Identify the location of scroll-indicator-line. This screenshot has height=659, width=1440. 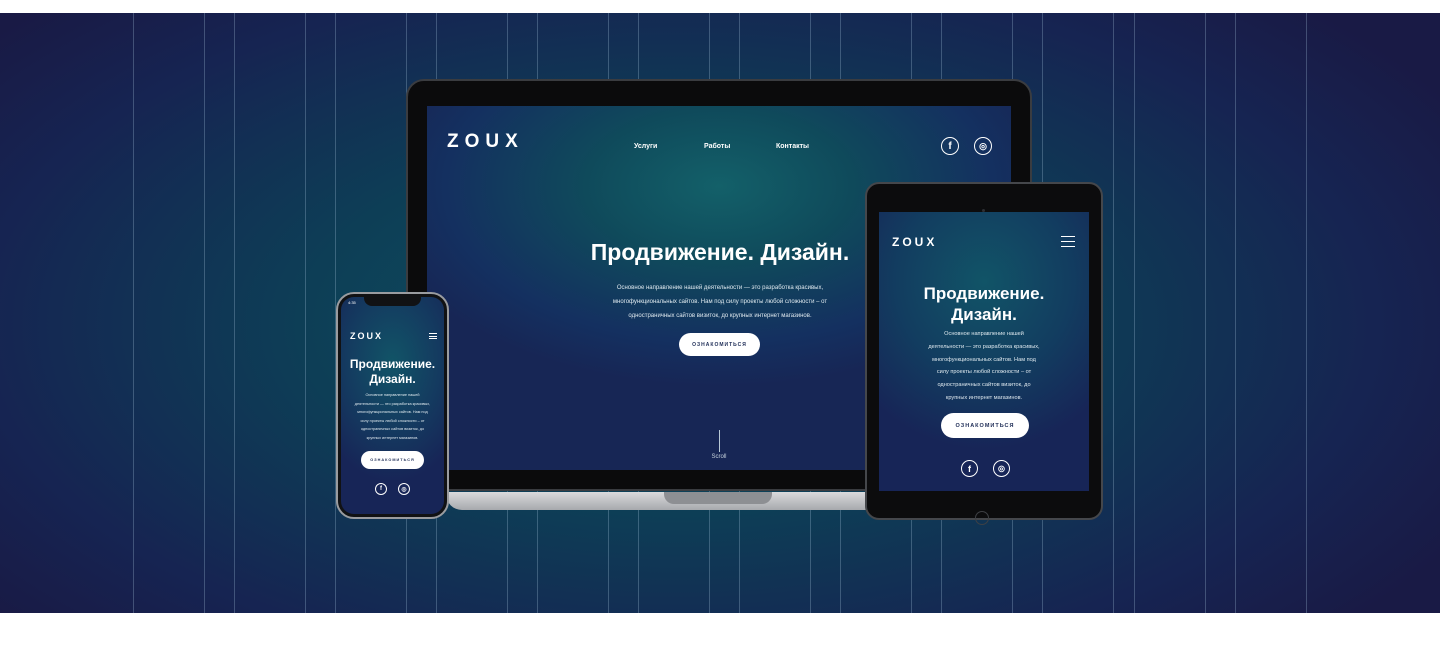
(719, 441).